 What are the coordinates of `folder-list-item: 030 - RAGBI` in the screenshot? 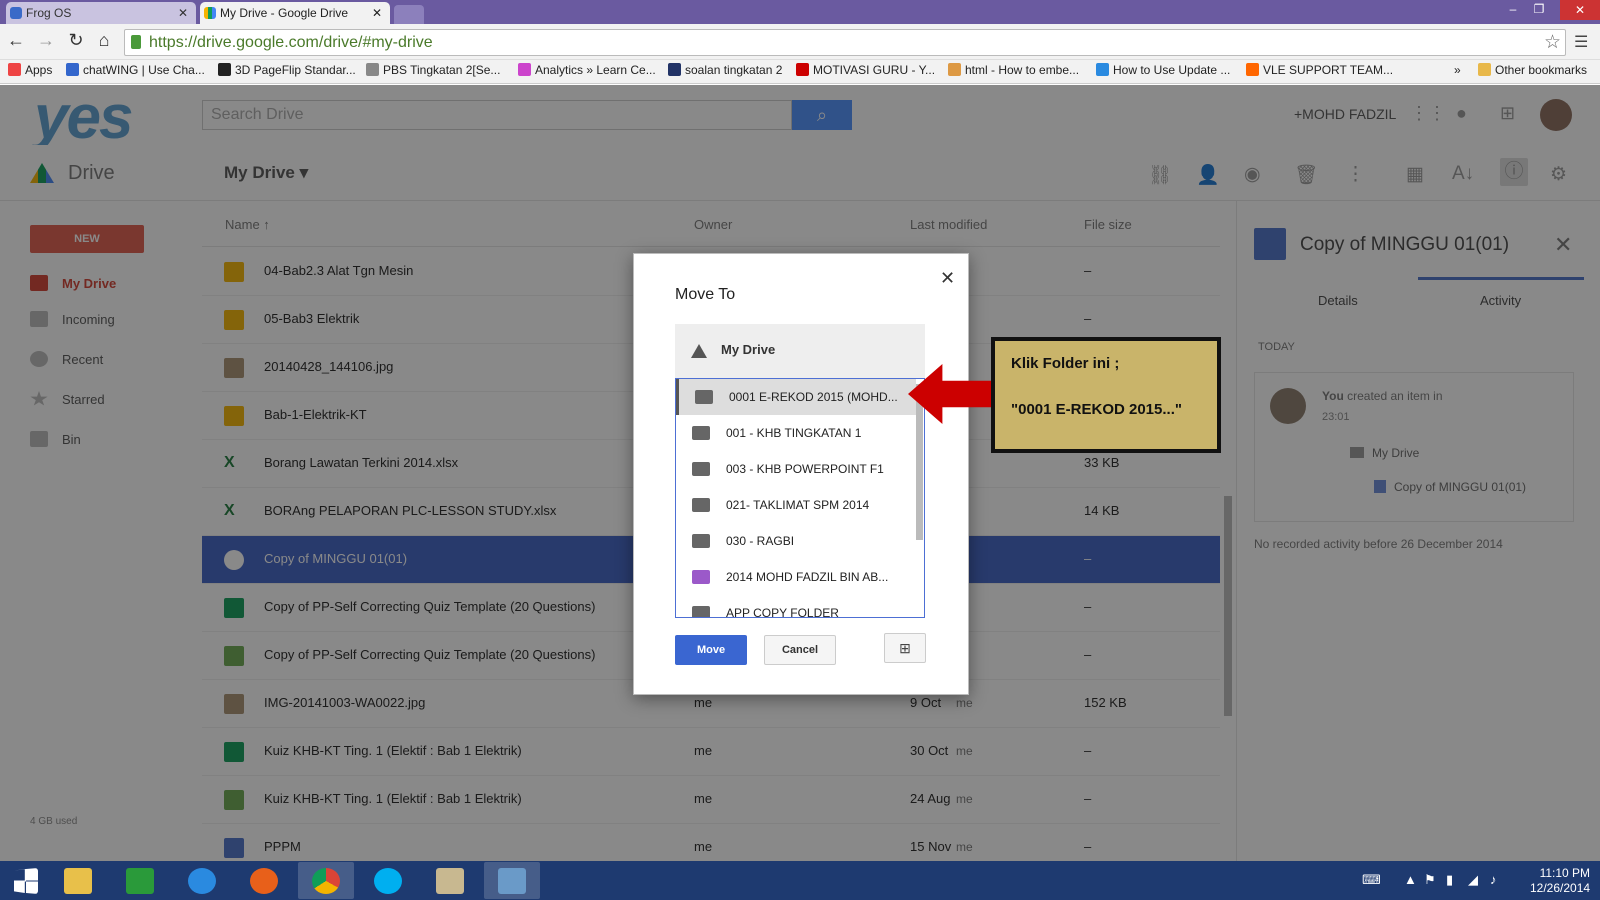 It's located at (796, 541).